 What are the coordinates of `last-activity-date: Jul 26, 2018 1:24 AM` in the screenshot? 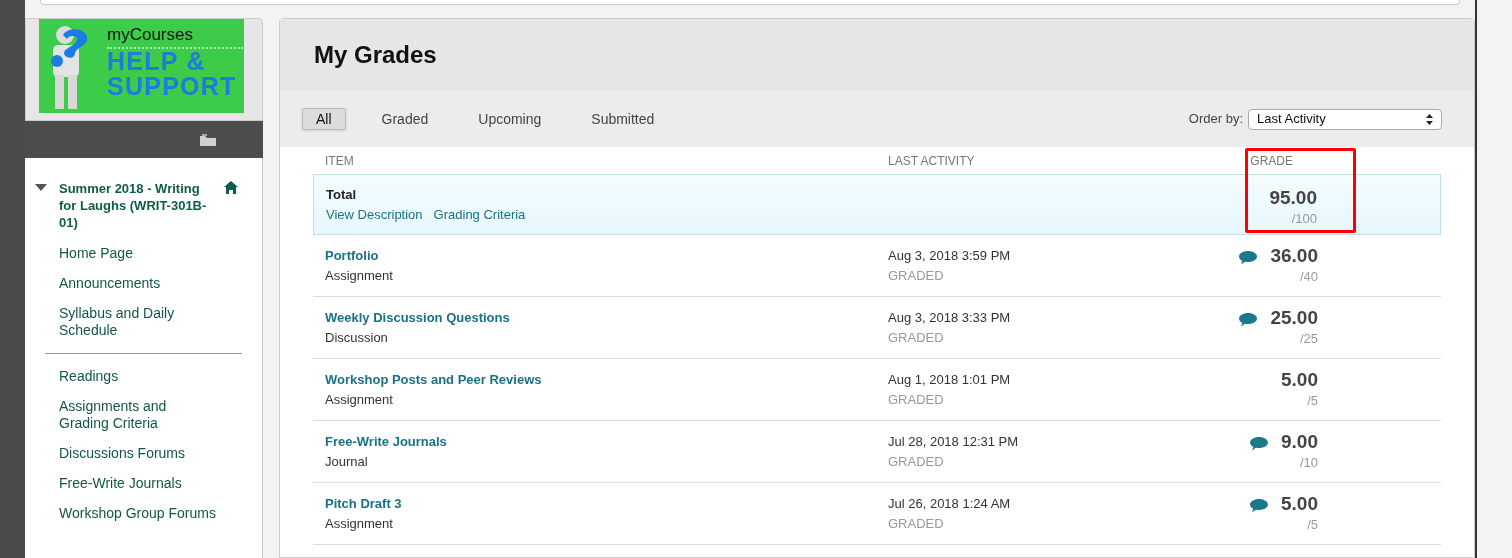 It's located at (950, 504).